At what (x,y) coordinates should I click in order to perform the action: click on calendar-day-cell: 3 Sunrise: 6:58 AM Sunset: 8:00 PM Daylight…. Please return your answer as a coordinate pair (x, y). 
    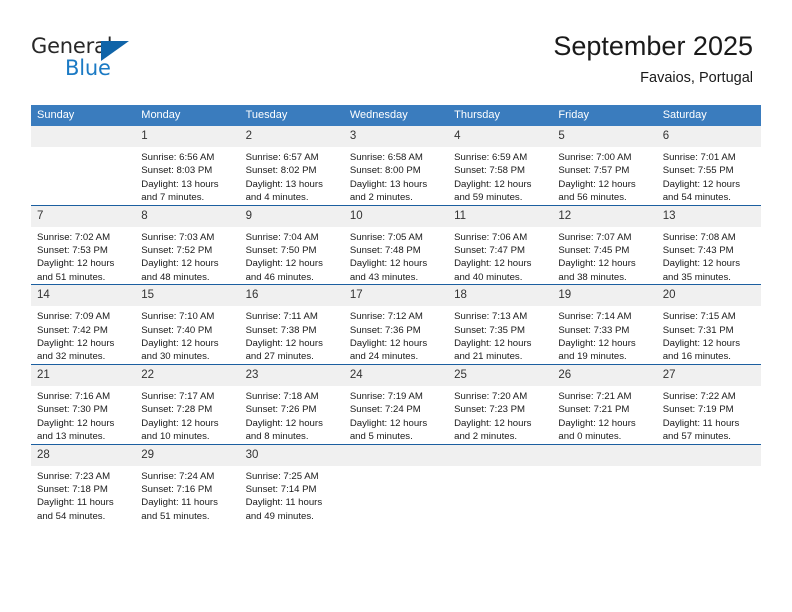
    Looking at the image, I should click on (396, 166).